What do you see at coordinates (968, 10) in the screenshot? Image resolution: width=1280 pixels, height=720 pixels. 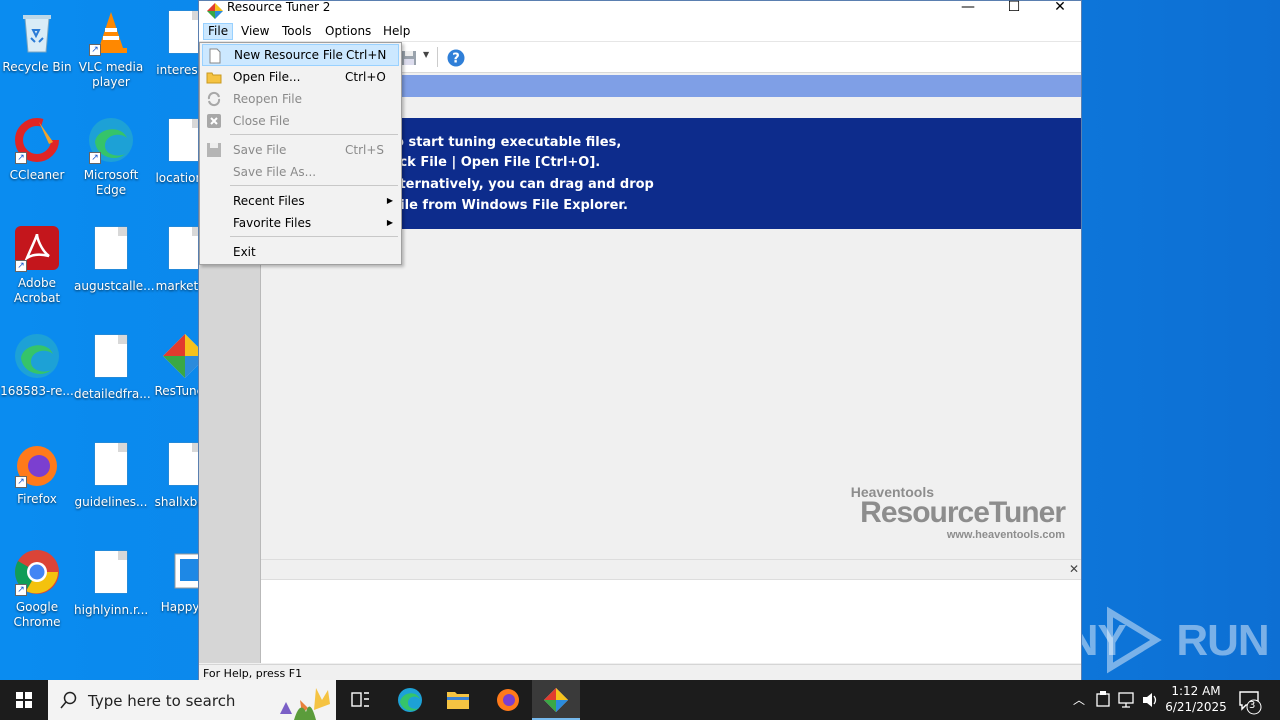 I see `minimize-button: —` at bounding box center [968, 10].